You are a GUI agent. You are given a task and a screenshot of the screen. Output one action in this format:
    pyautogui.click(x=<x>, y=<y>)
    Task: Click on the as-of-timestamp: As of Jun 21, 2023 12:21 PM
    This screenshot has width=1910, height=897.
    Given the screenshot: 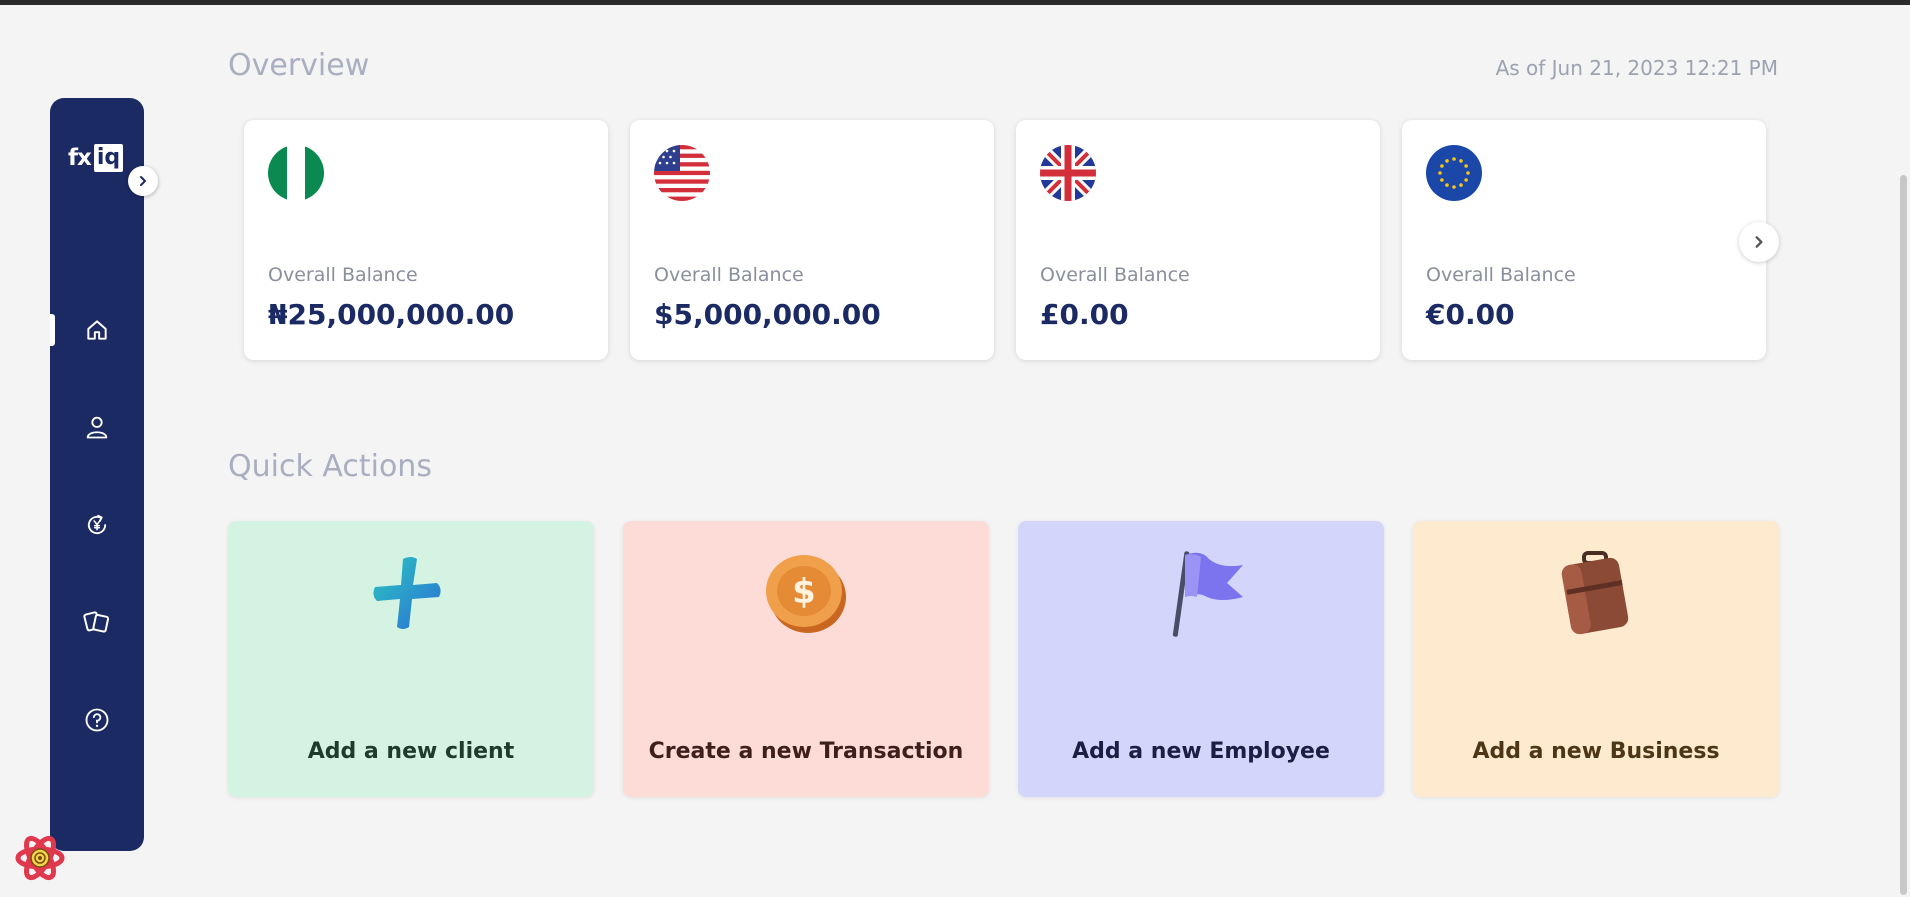 What is the action you would take?
    pyautogui.click(x=1636, y=68)
    